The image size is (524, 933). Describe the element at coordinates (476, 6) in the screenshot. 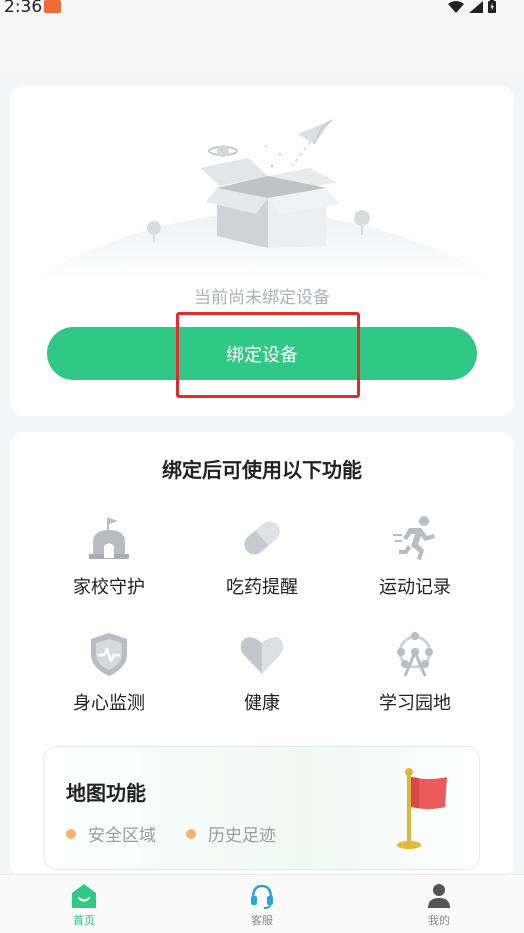

I see `signal-icon` at that location.